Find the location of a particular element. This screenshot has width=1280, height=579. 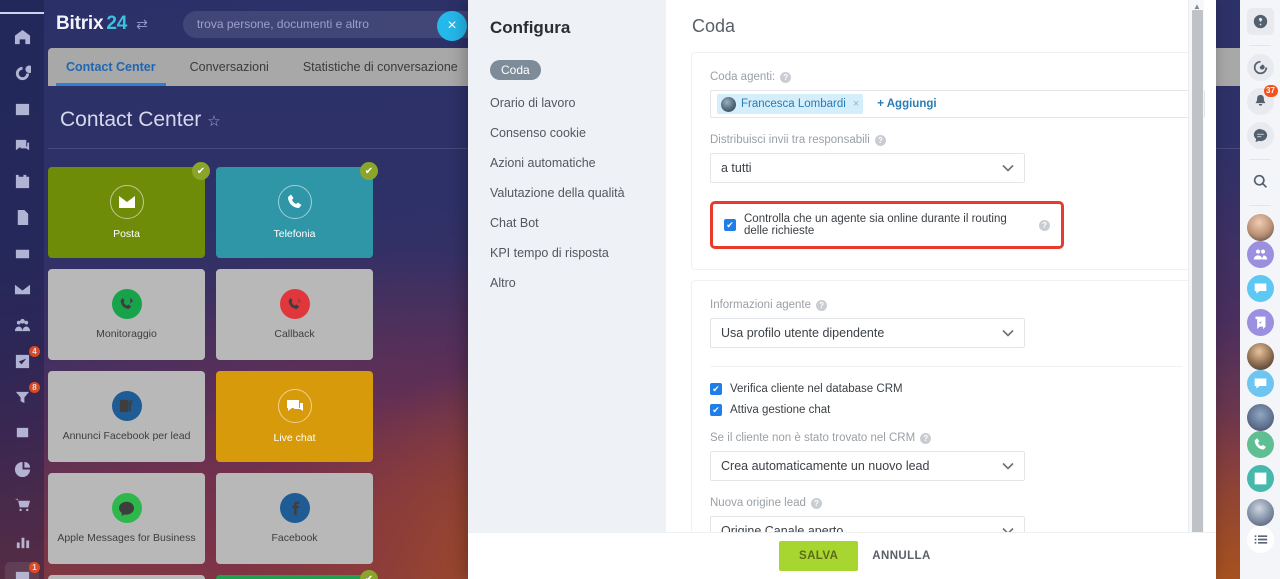

phone-icon is located at coordinates (294, 201).